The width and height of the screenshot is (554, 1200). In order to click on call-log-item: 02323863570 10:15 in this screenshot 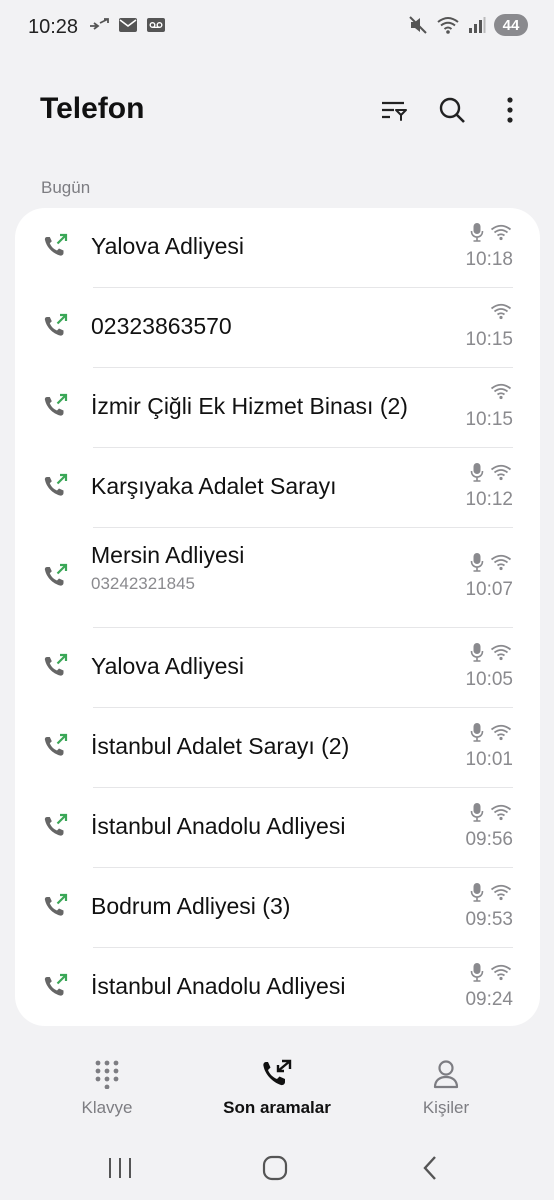, I will do `click(277, 328)`.